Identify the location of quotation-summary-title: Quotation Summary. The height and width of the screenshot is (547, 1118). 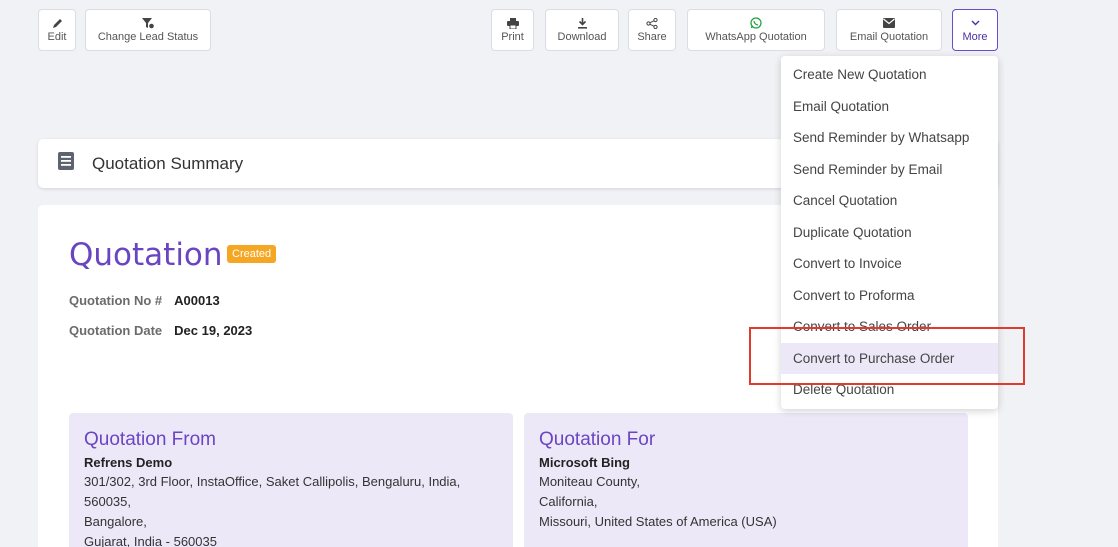
(168, 163).